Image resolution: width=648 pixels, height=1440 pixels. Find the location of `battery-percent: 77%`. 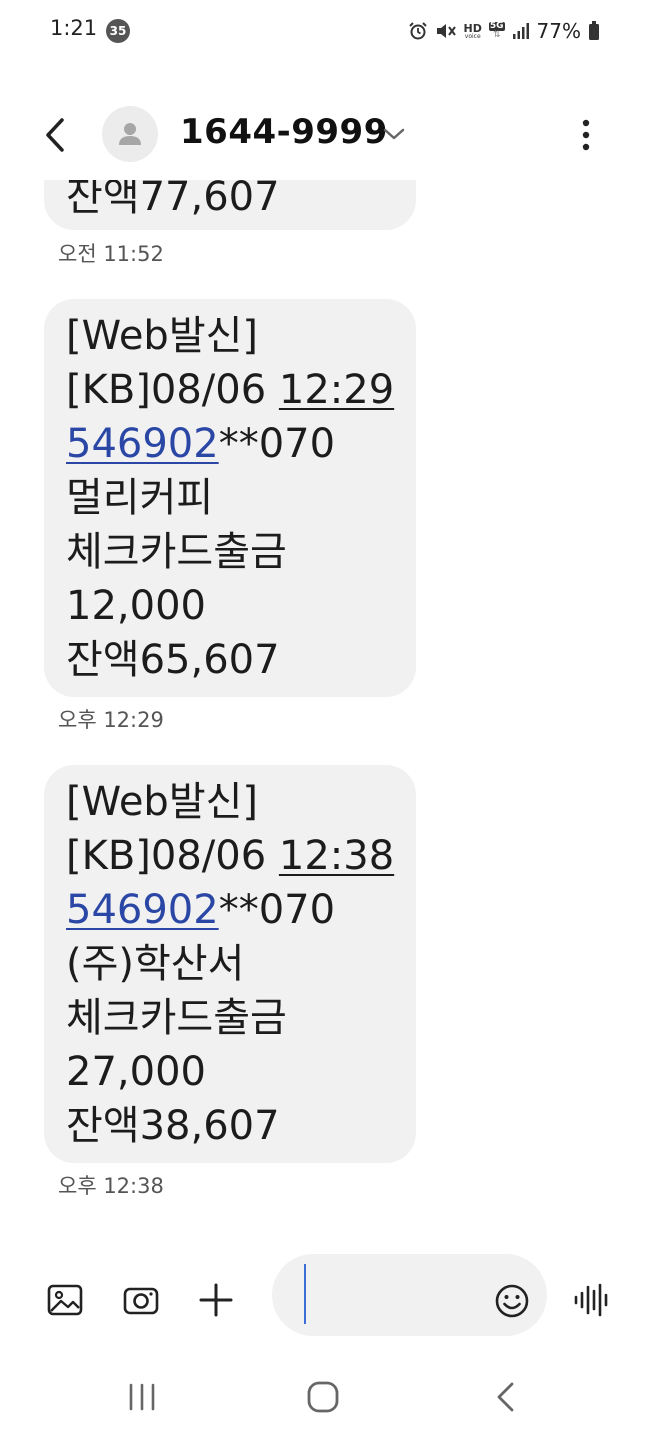

battery-percent: 77% is located at coordinates (558, 31).